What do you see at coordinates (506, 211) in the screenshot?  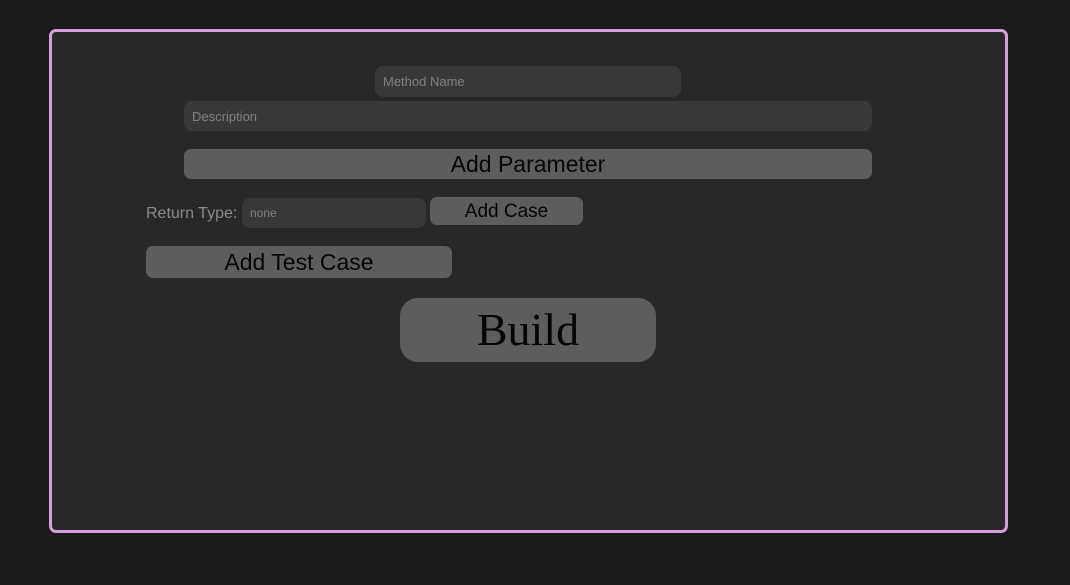 I see `add-case-button: Add Case` at bounding box center [506, 211].